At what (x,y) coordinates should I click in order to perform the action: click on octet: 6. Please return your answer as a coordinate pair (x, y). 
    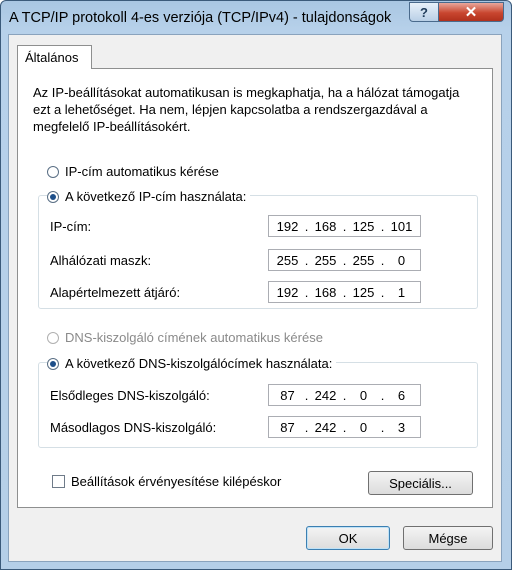
    Looking at the image, I should click on (401, 395).